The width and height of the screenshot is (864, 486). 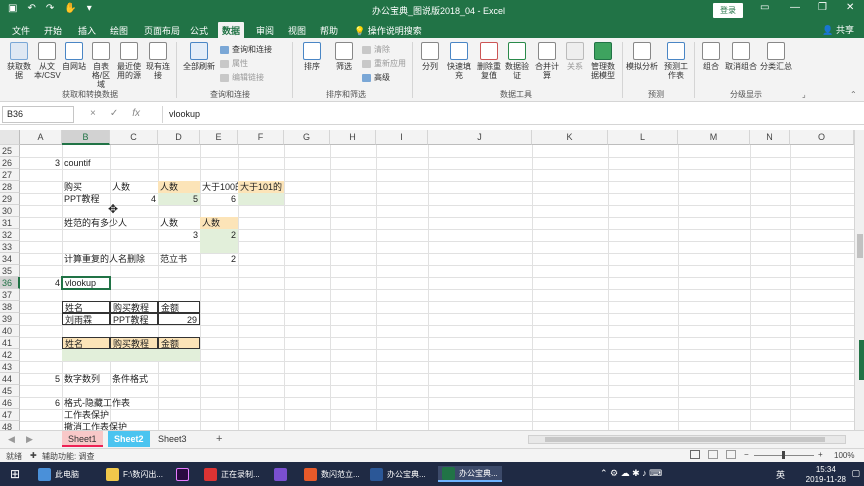 I want to click on cell-c44: 条件格式, so click(x=134, y=379).